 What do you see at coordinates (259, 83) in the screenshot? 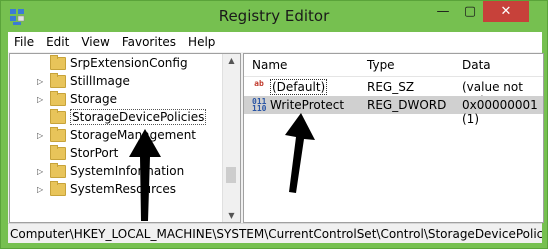
I see `string-value-icon: ab` at bounding box center [259, 83].